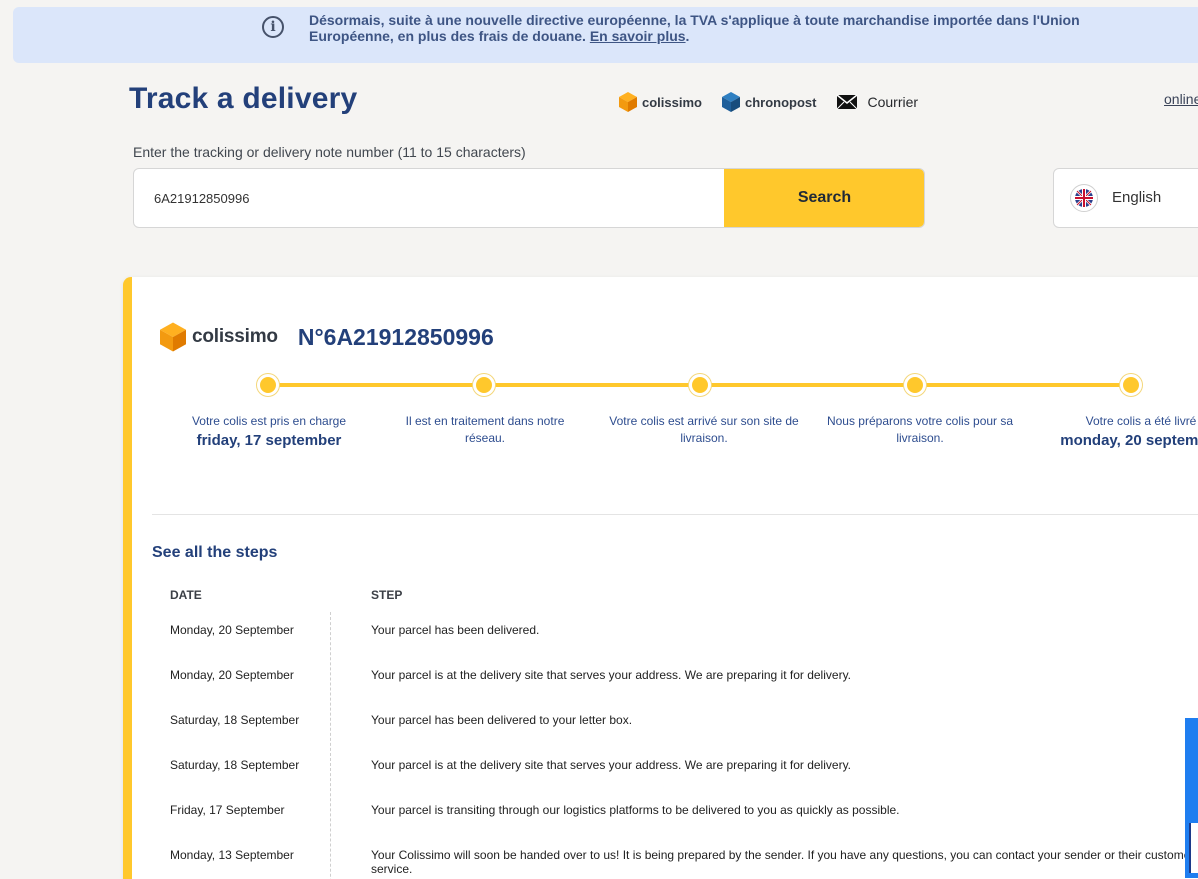 This screenshot has height=879, width=1198. I want to click on progress-step-text: Votre colis a été livré, so click(1141, 421).